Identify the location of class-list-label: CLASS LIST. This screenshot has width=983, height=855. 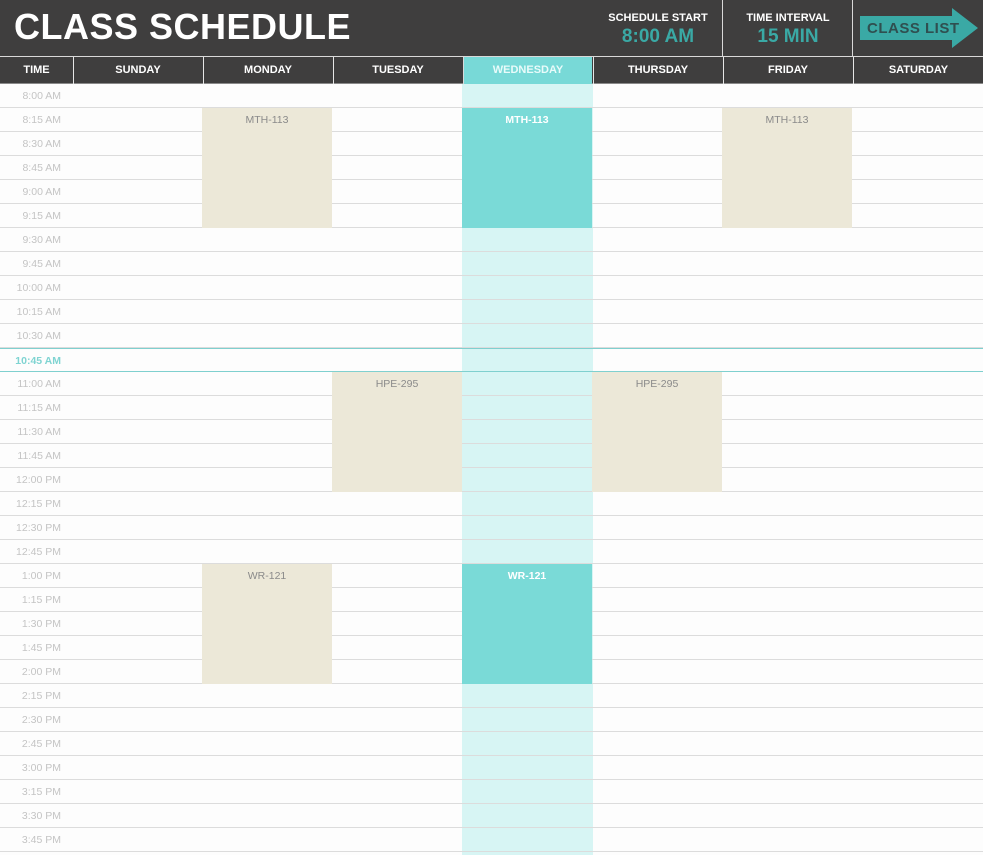
(913, 28).